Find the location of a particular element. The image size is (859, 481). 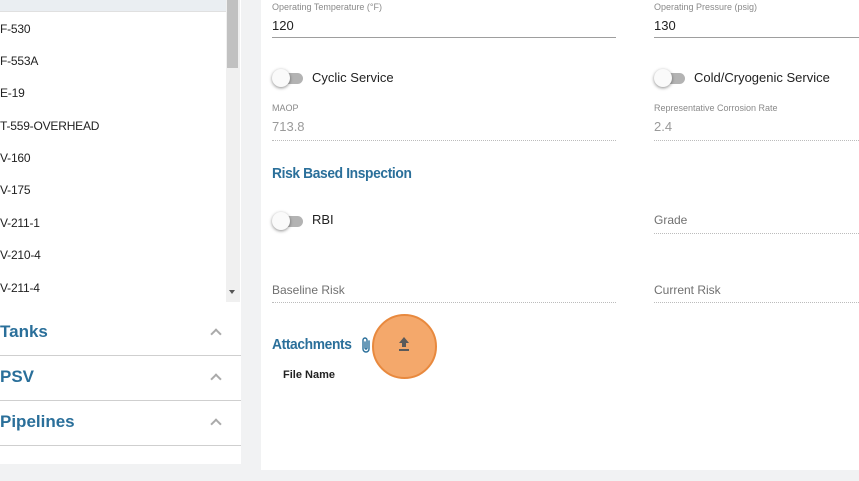

field-label: Operating Temperature (°F) is located at coordinates (327, 7).